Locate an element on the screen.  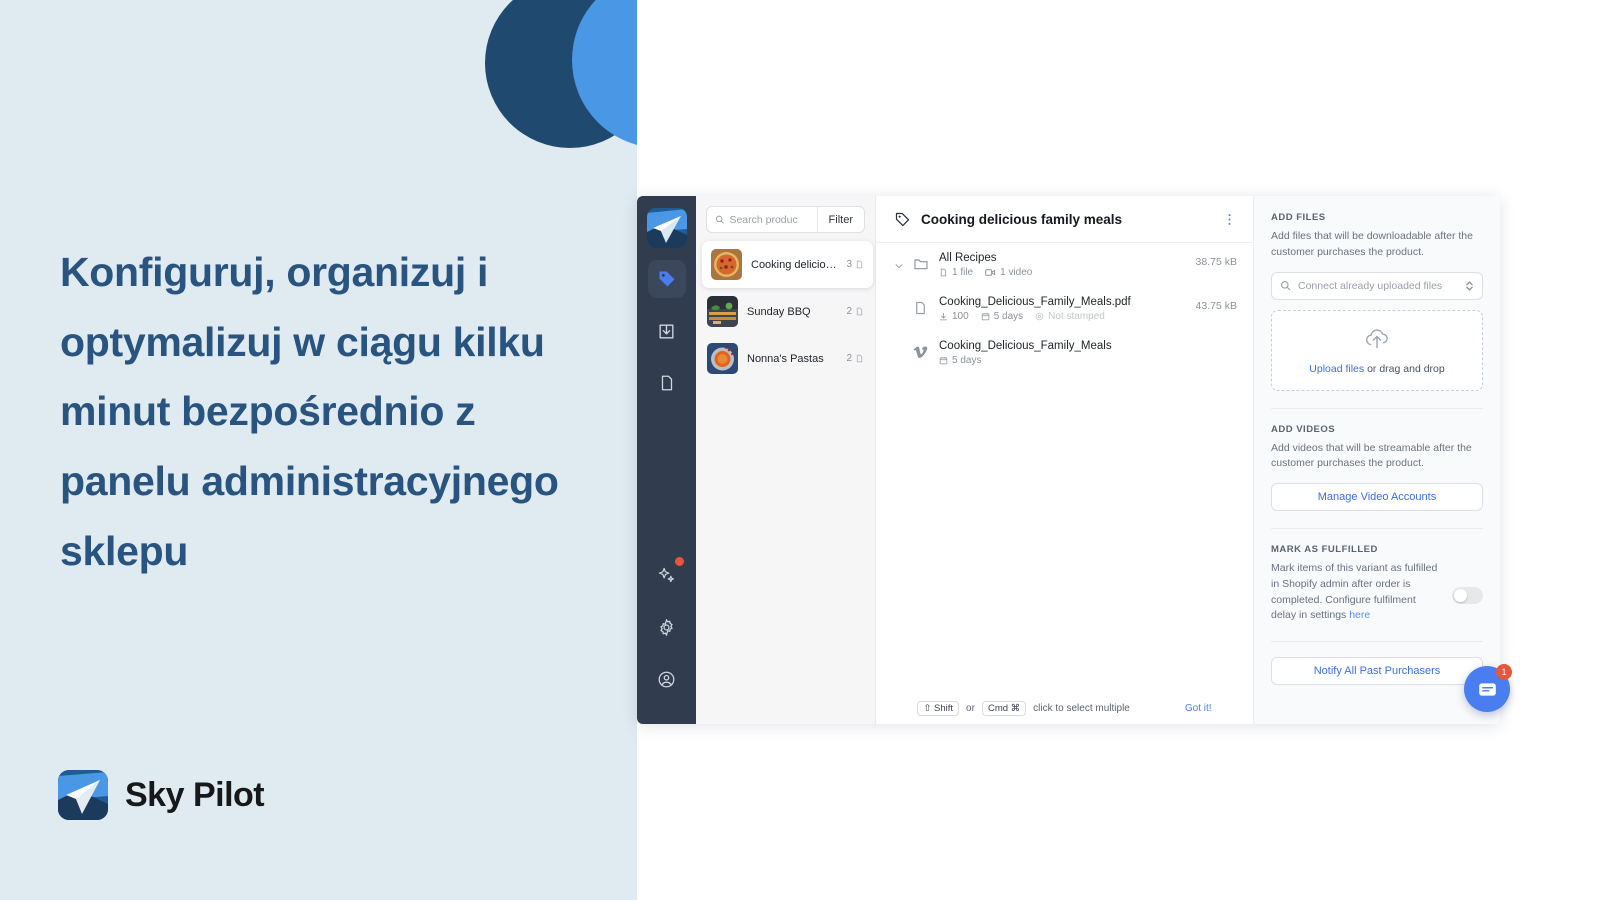
toggle-knob is located at coordinates (1460, 595).